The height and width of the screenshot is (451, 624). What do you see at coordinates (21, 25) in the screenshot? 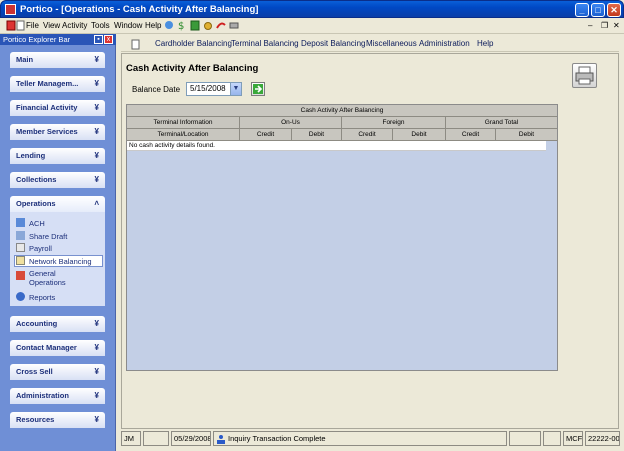
I see `documents-icon` at bounding box center [21, 25].